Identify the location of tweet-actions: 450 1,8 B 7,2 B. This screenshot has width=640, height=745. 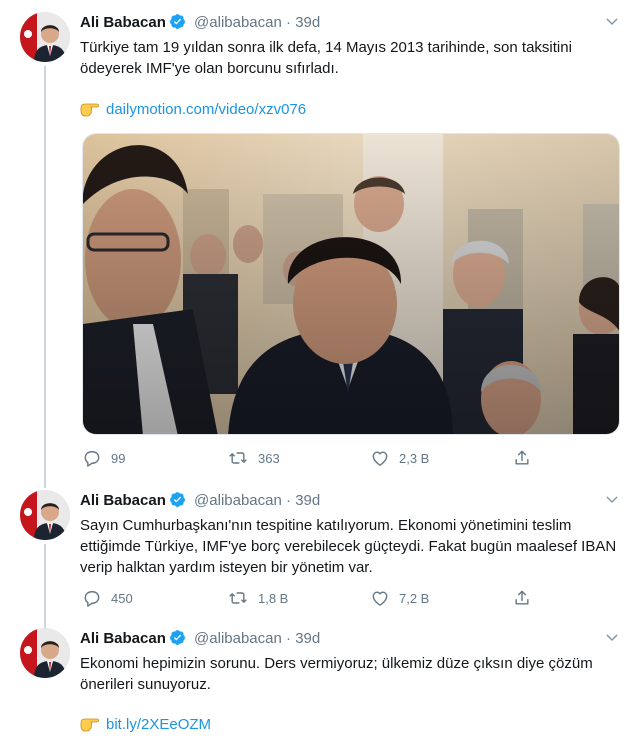
(317, 599).